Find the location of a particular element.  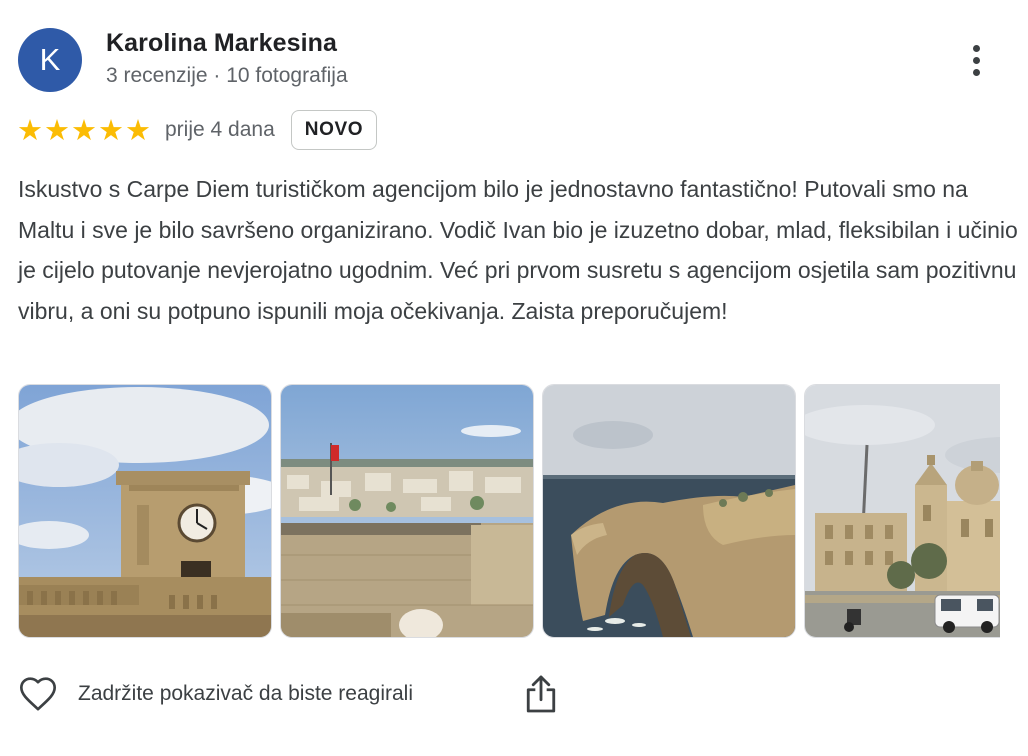

star-rating: ★ ★ ★ ★ ★ is located at coordinates (84, 129).